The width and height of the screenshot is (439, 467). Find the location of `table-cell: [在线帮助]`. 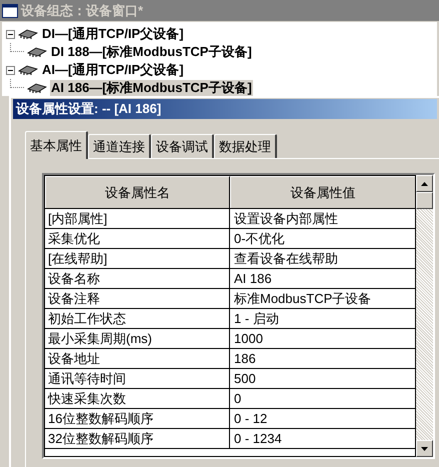

table-cell: [在线帮助] is located at coordinates (137, 258).